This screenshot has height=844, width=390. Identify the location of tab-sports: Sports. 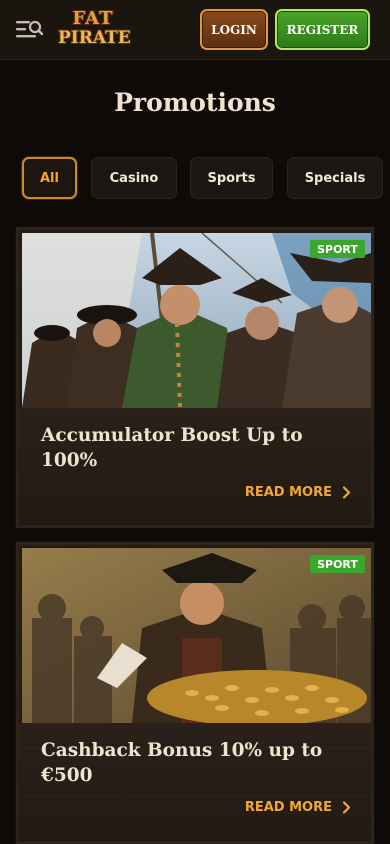
(231, 178).